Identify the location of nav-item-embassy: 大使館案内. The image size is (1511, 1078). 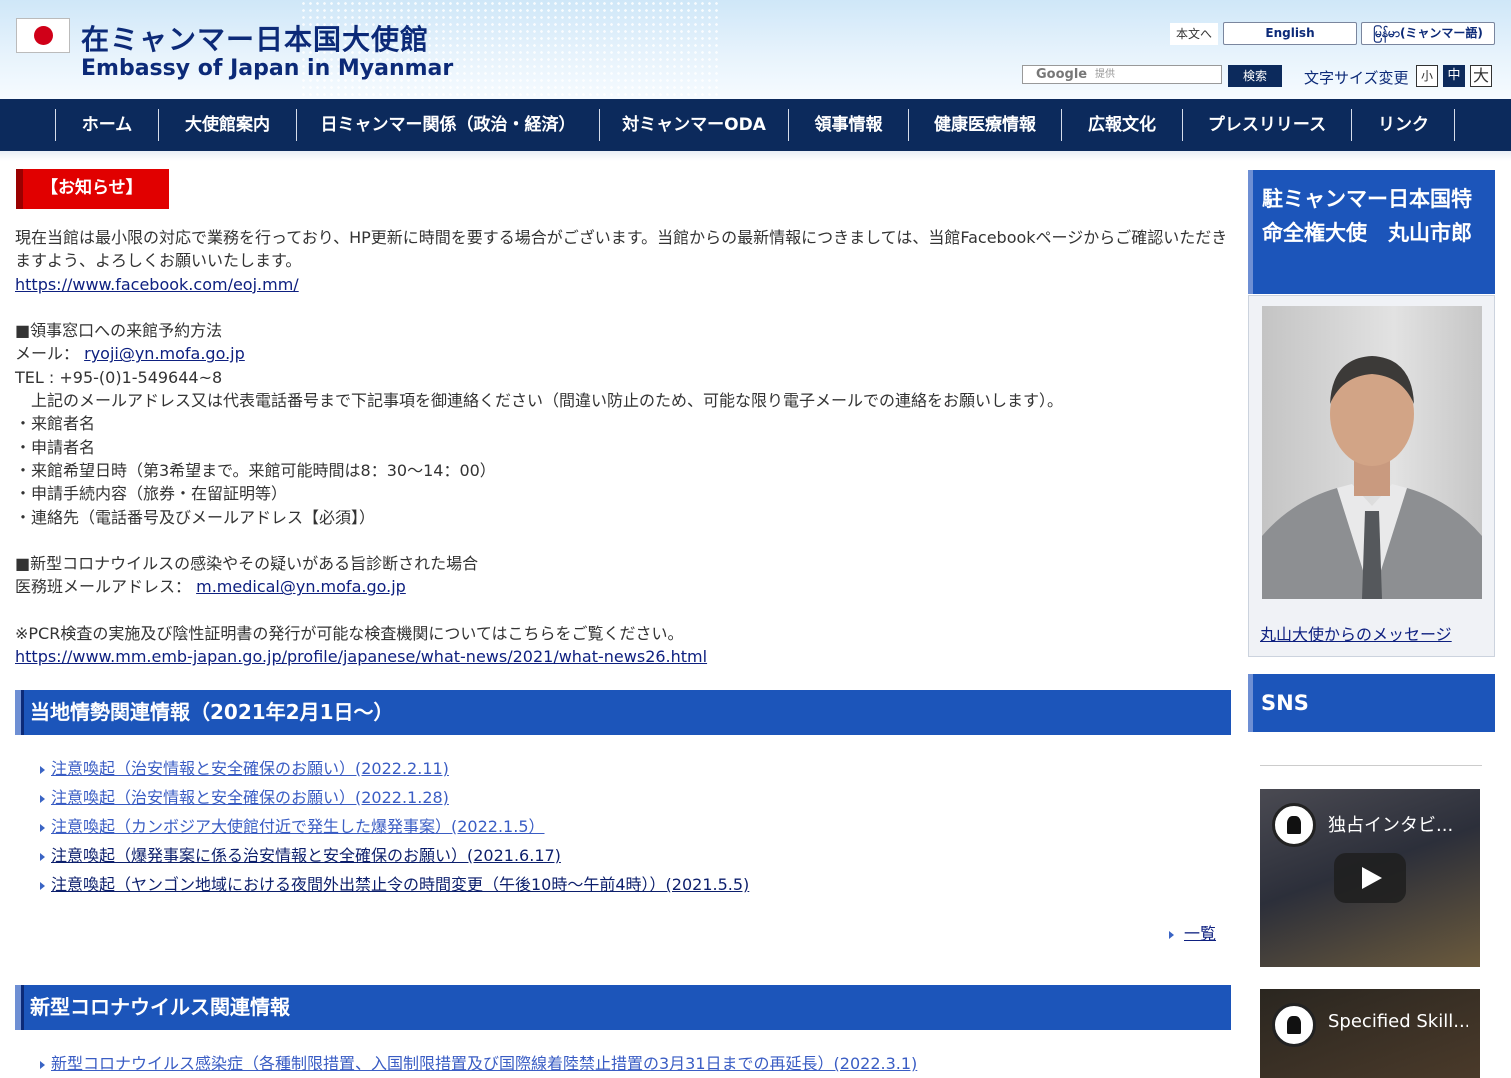
(227, 125).